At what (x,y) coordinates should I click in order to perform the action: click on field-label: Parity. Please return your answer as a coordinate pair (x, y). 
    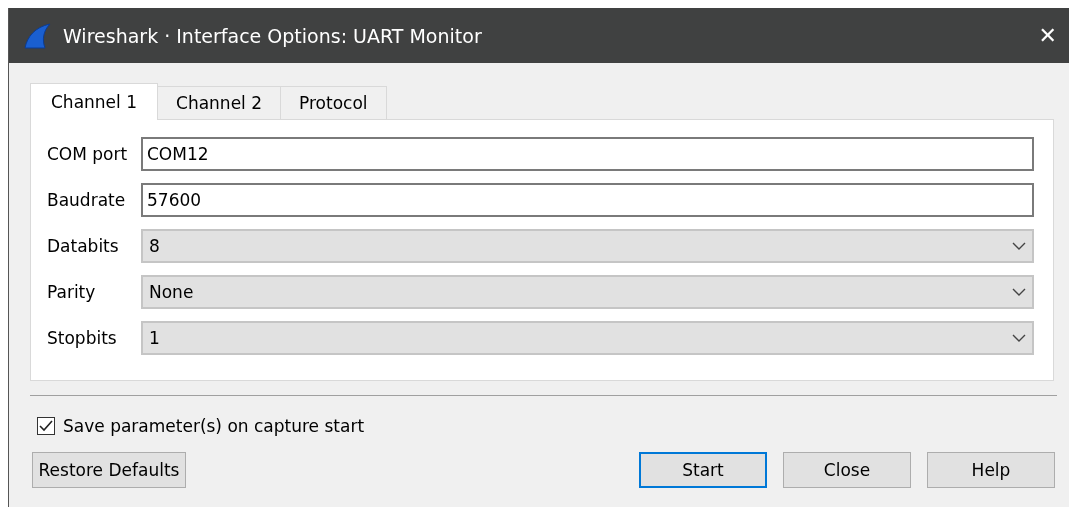
    Looking at the image, I should click on (72, 292).